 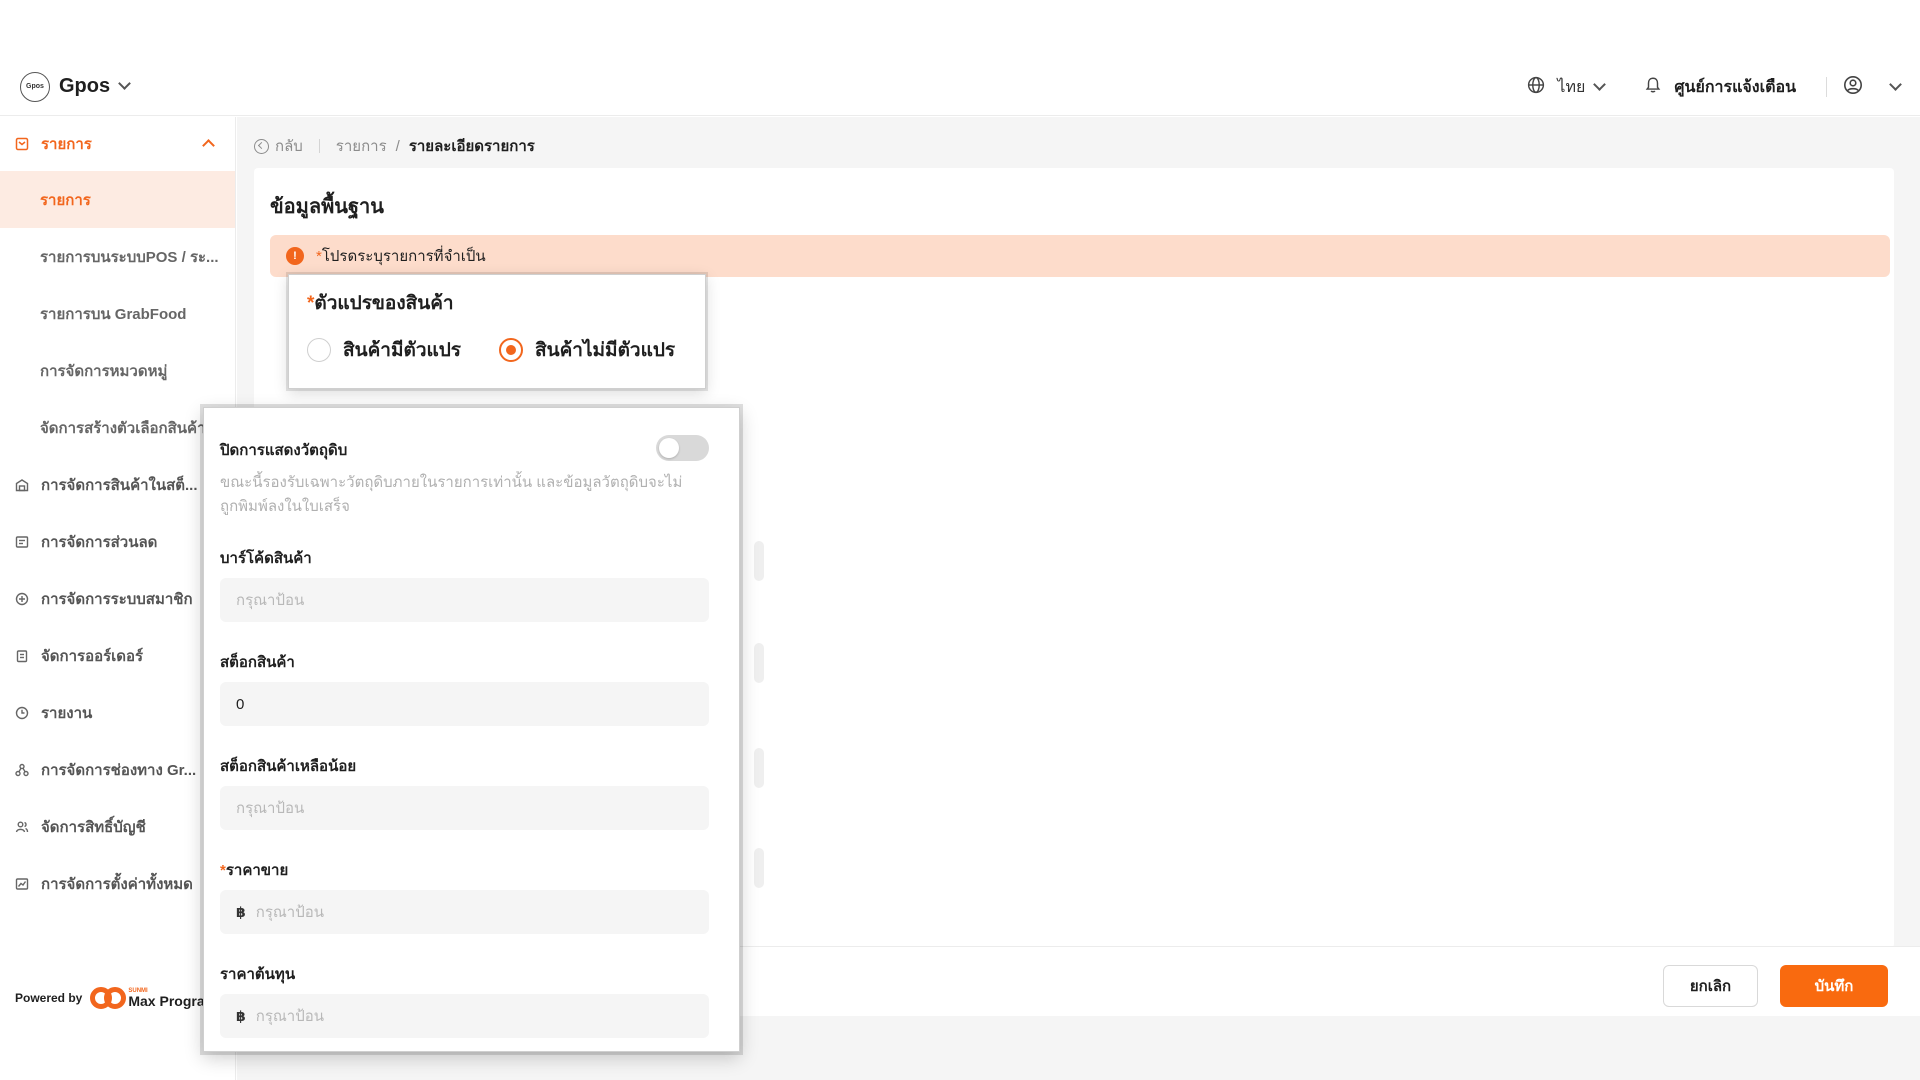 I want to click on variant-radio-group: สินค้ามีตัวแปร สินค้าไม่มีตัวแปร, so click(x=491, y=350).